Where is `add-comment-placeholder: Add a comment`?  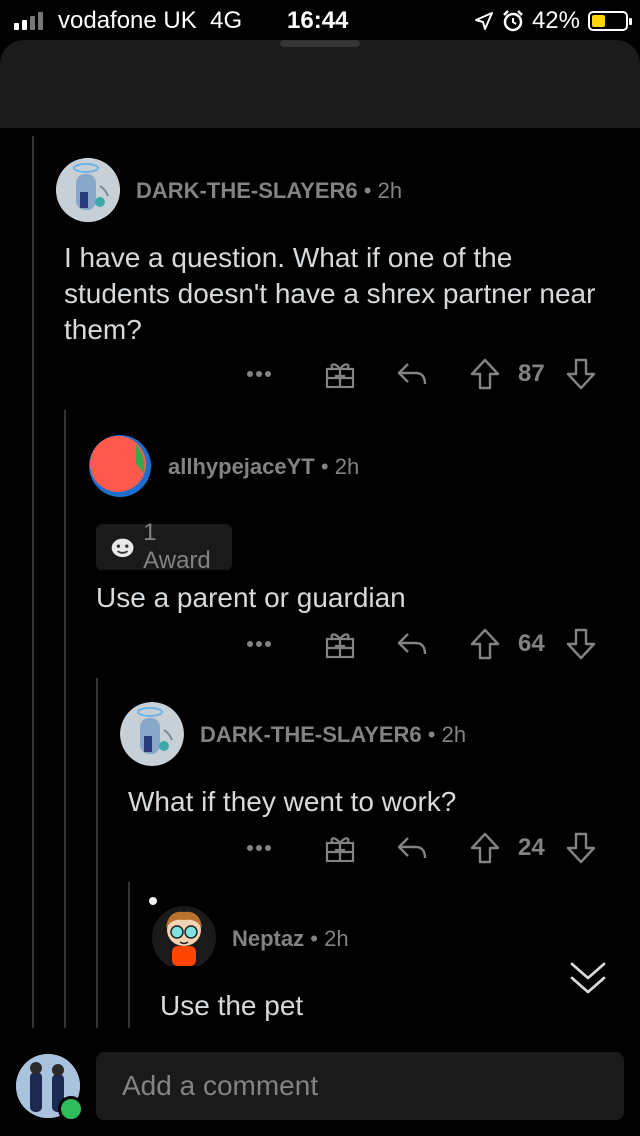 add-comment-placeholder: Add a comment is located at coordinates (220, 1085).